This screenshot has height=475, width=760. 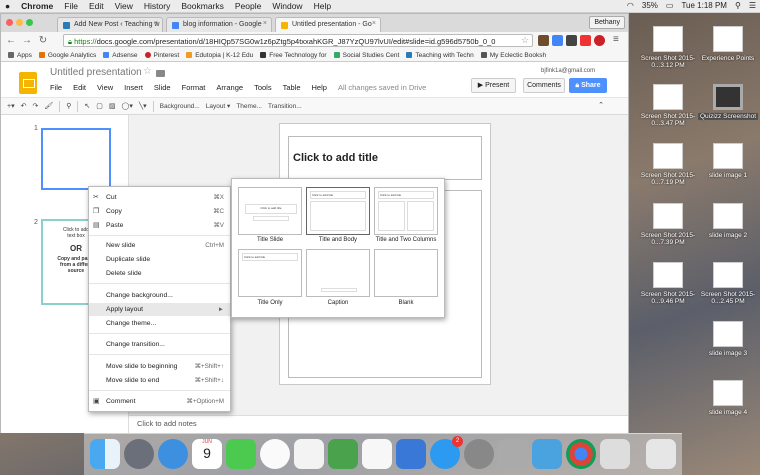 I want to click on menubar-people: People, so click(x=248, y=6).